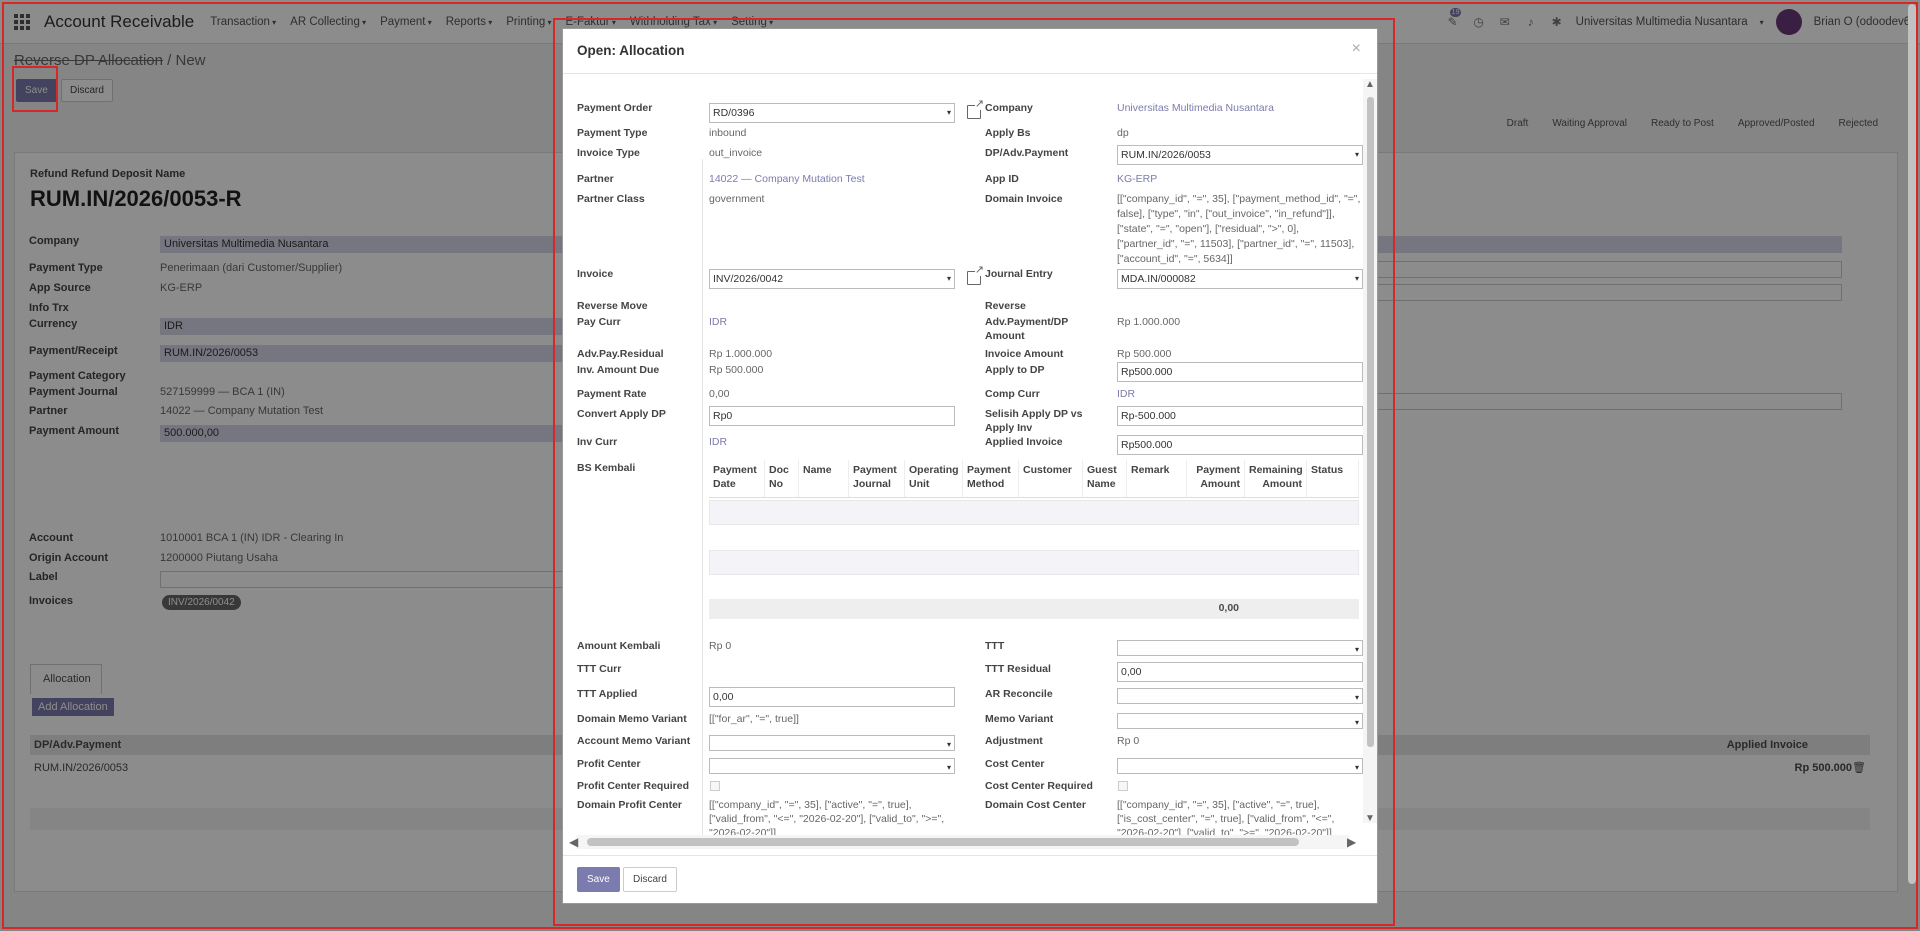 The height and width of the screenshot is (931, 1920). Describe the element at coordinates (1024, 199) in the screenshot. I see `domain-invoice-label: Domain Invoice` at that location.